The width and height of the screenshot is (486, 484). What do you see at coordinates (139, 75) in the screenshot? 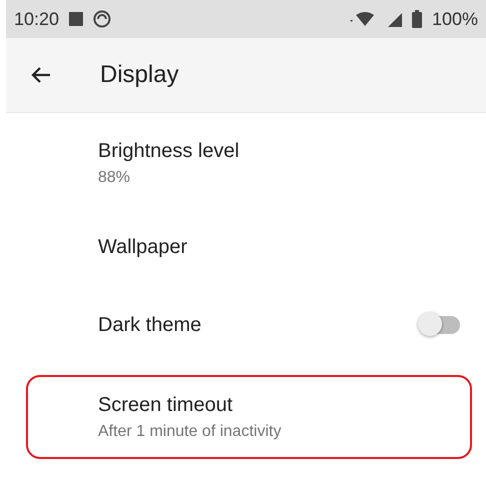
I see `screen-title: Display` at bounding box center [139, 75].